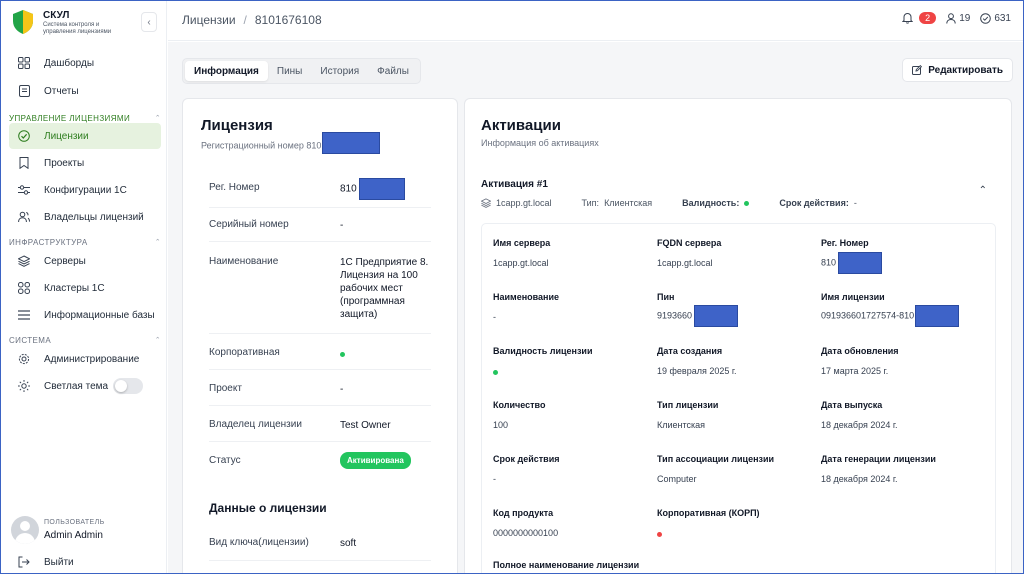 Image resolution: width=1024 pixels, height=574 pixels. What do you see at coordinates (66, 136) in the screenshot?
I see `sidebar-item-label: Лицензии` at bounding box center [66, 136].